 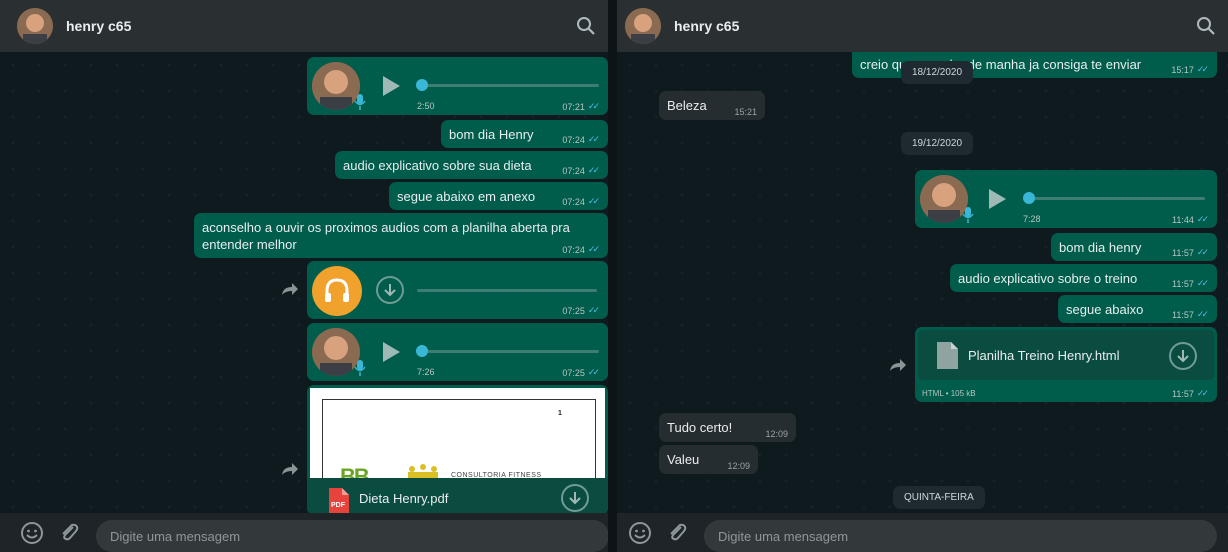 I want to click on audio-file-message: 07:25 ✓✓, so click(x=457, y=290).